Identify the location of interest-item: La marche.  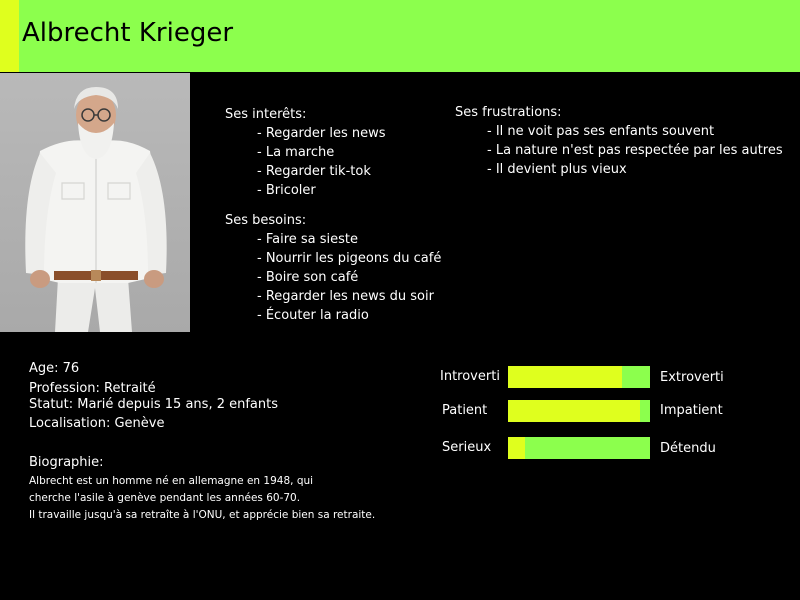
(321, 152).